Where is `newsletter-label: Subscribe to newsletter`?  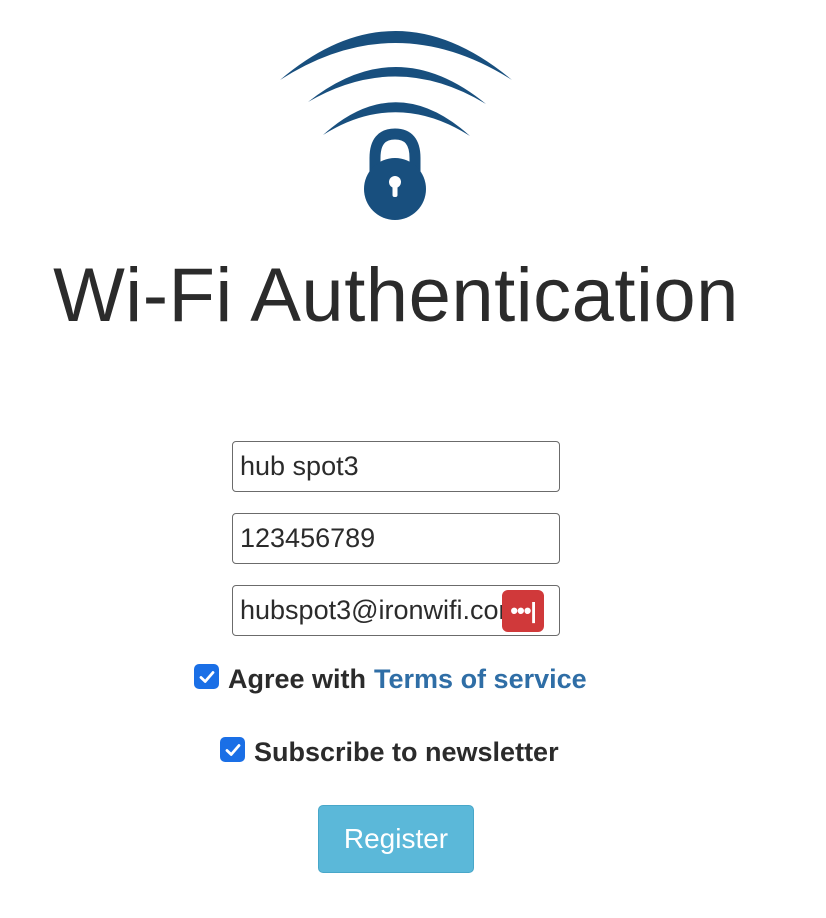
newsletter-label: Subscribe to newsletter is located at coordinates (406, 752).